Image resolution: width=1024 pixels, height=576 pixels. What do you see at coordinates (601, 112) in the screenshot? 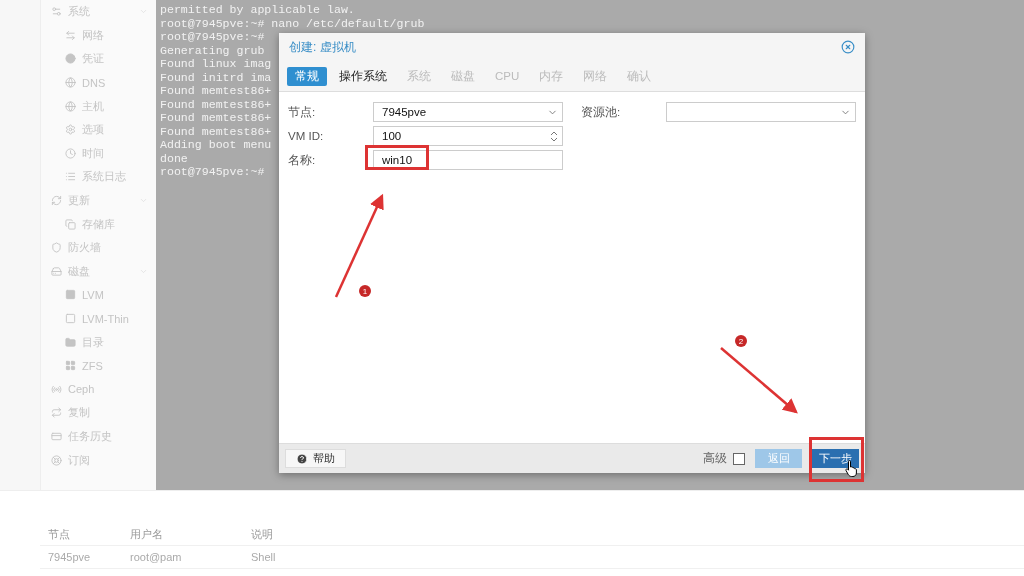
I see `field-label: 资源池:` at bounding box center [601, 112].